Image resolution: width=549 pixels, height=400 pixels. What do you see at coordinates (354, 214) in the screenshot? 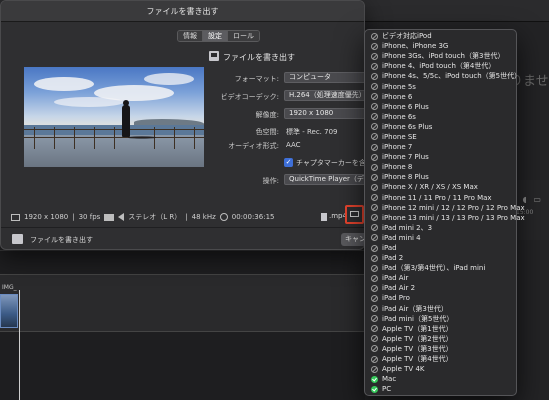
I see `compatibility-button` at bounding box center [354, 214].